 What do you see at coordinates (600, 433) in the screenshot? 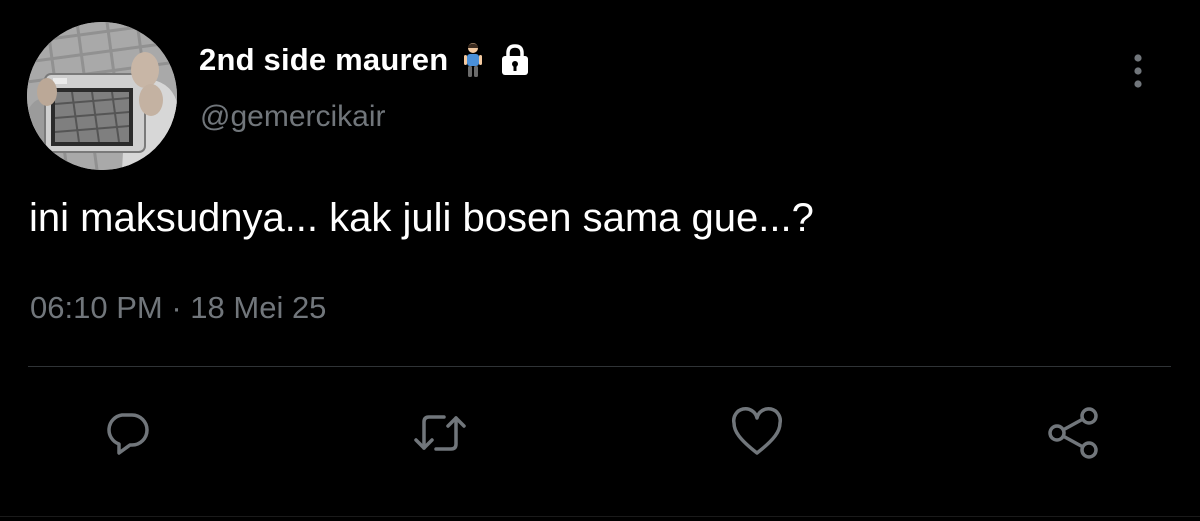
I see `action-bar` at bounding box center [600, 433].